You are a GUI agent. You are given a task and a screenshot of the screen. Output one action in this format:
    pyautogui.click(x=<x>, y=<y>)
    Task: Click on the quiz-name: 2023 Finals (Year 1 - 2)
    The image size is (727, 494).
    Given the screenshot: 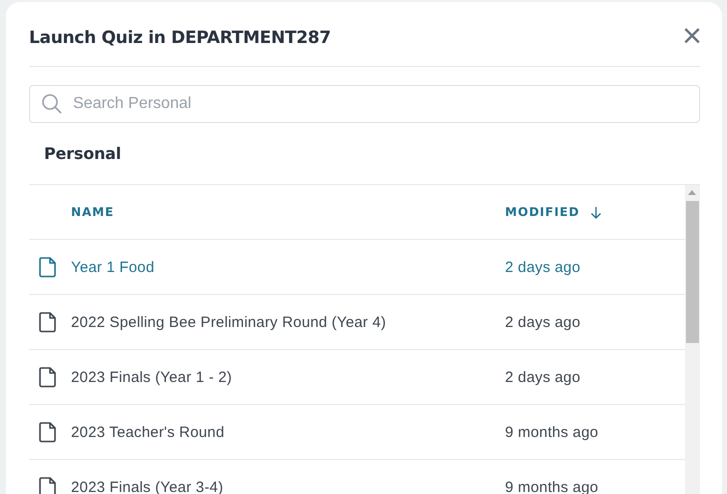 What is the action you would take?
    pyautogui.click(x=152, y=377)
    